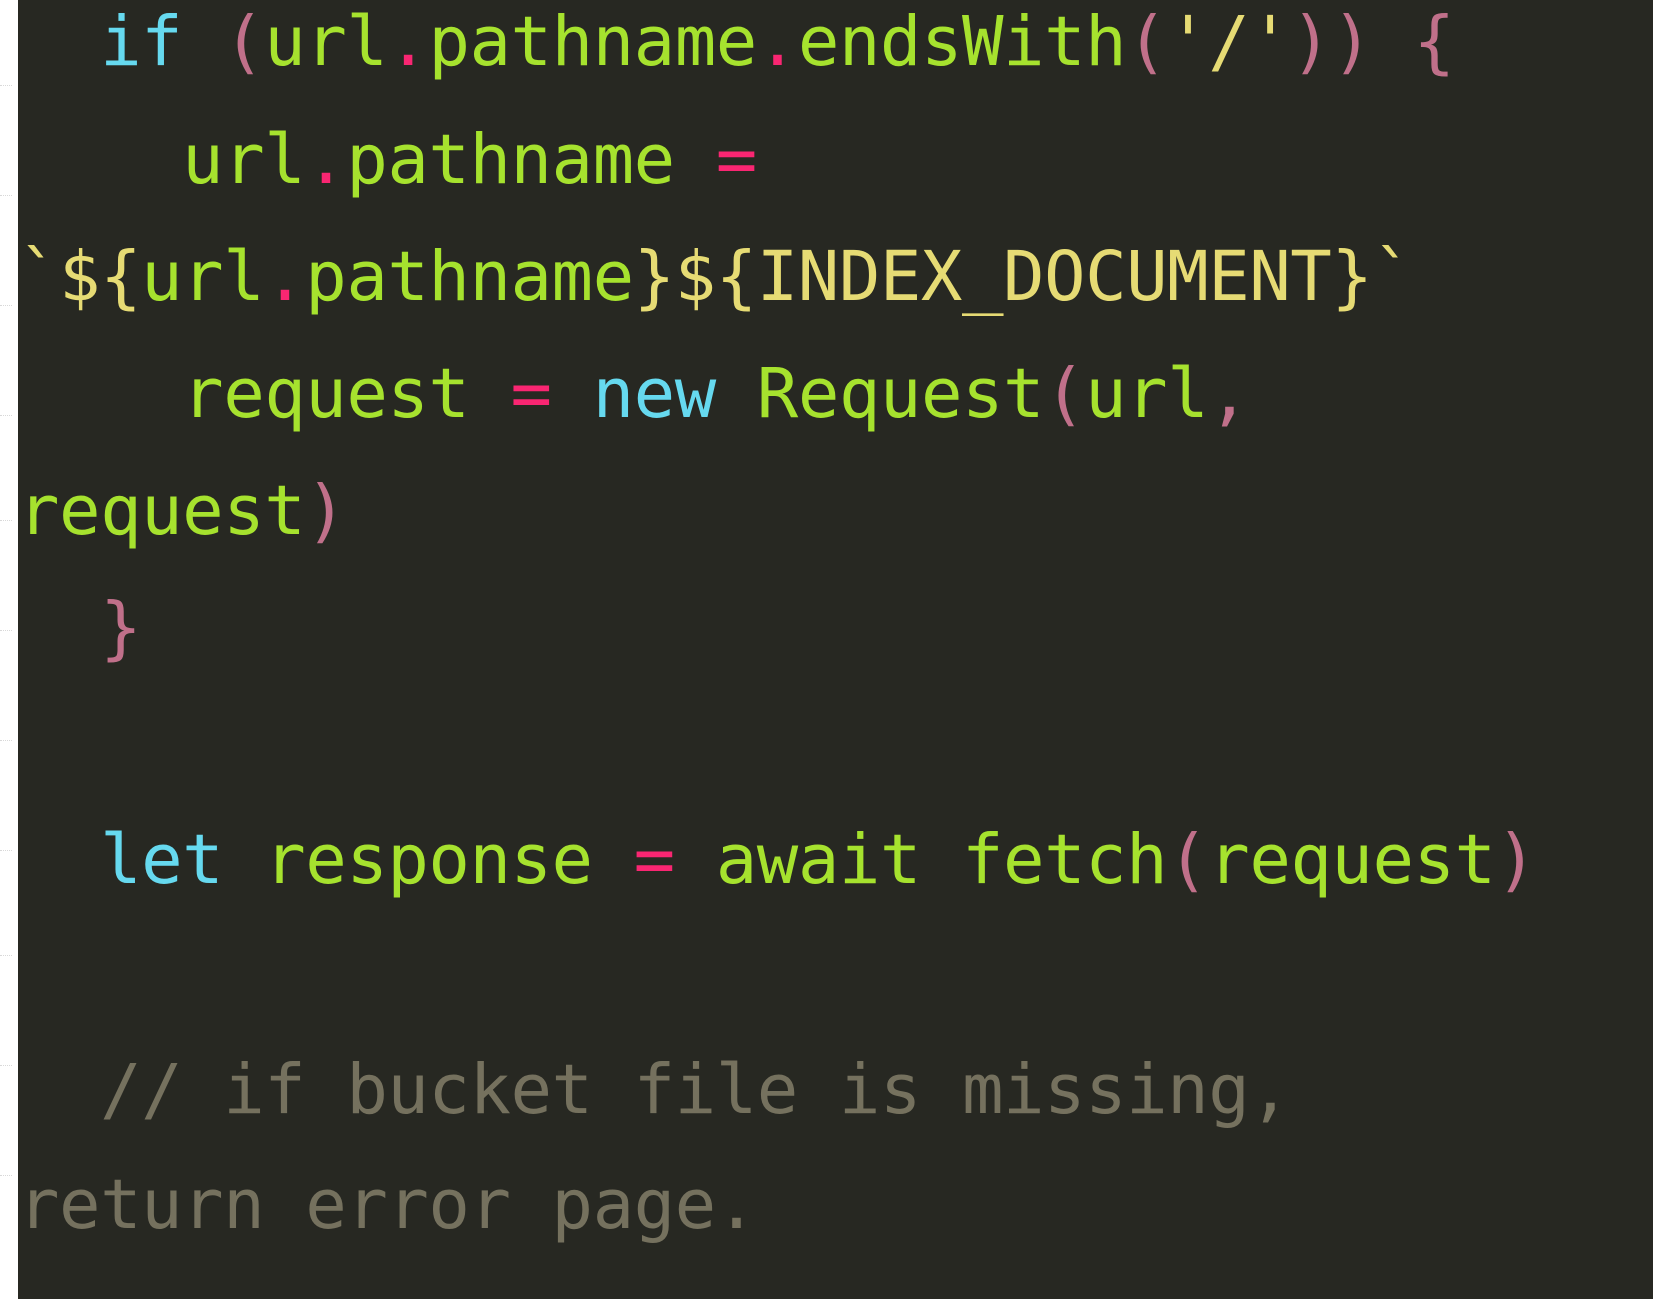 This screenshot has height=1299, width=1653. I want to click on code-token-keyword: new, so click(654, 394).